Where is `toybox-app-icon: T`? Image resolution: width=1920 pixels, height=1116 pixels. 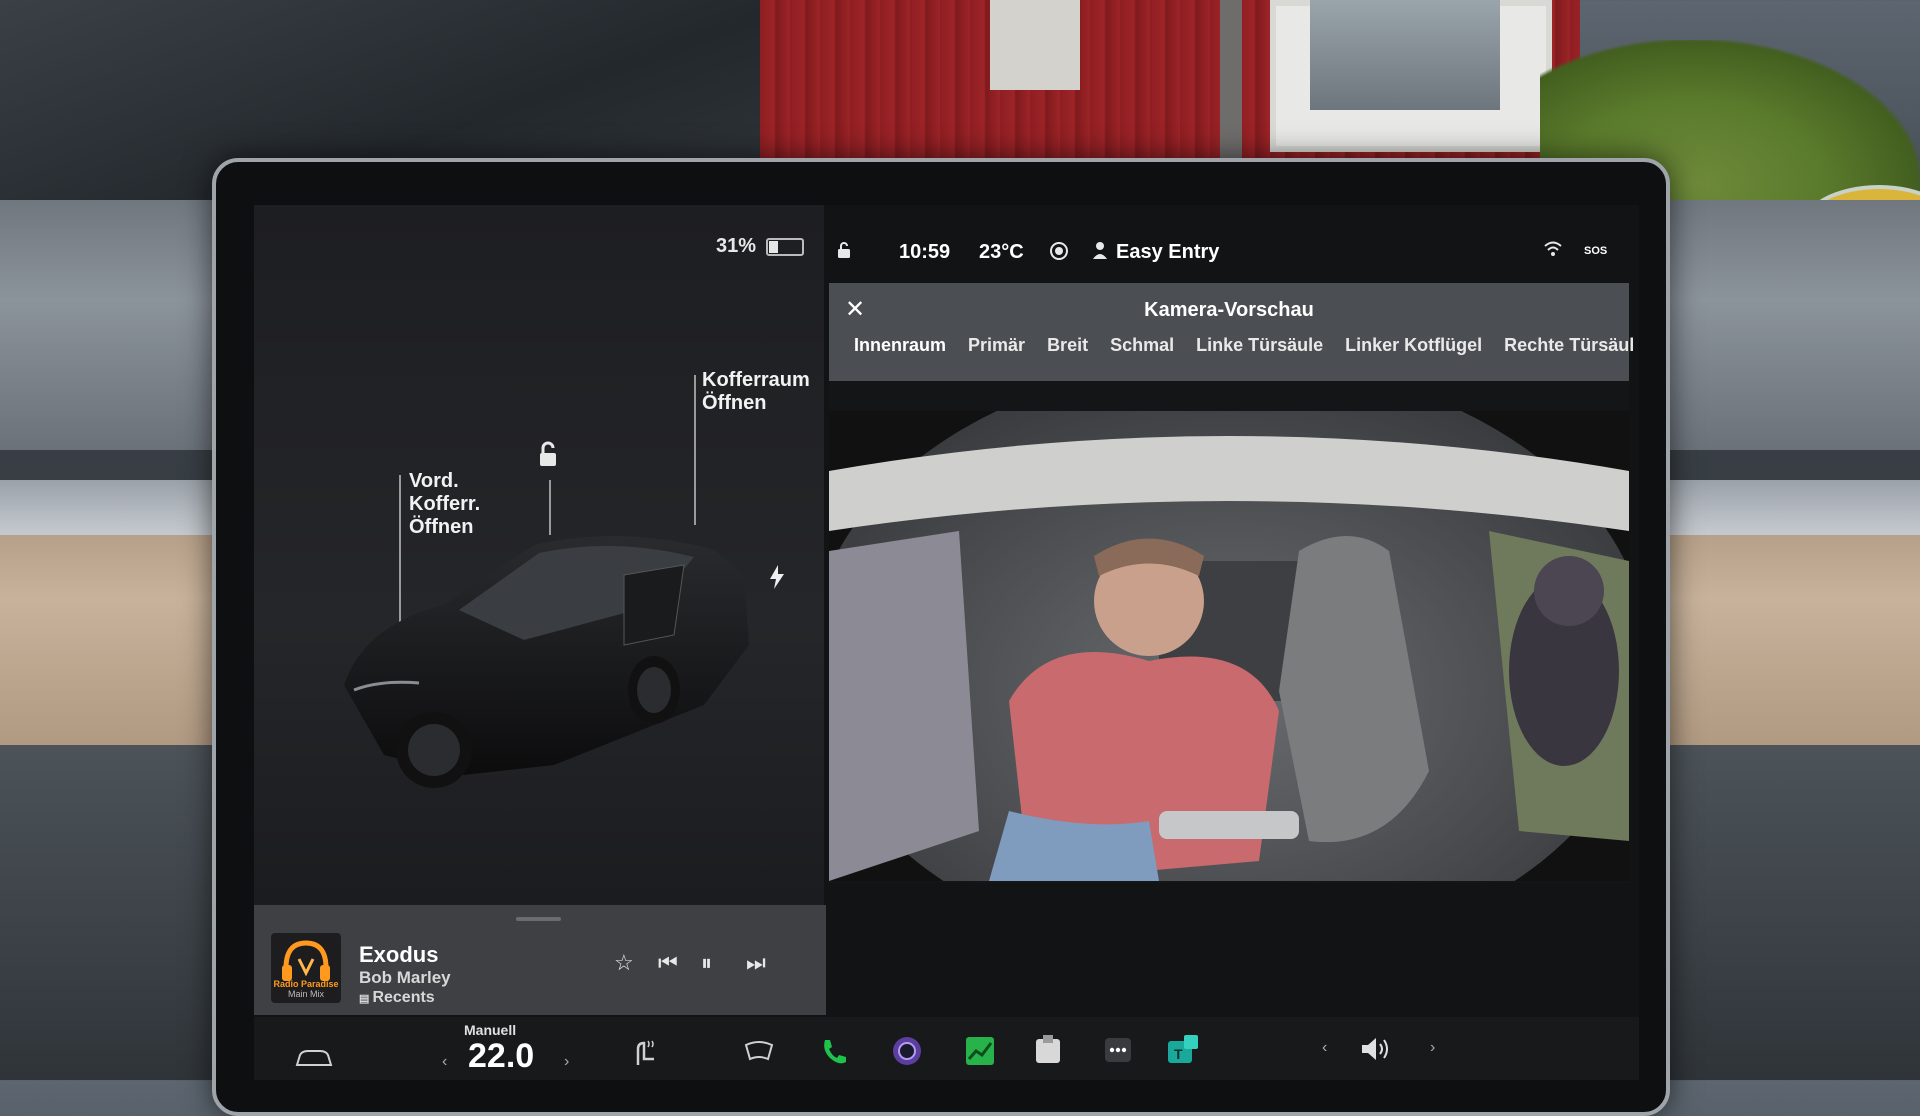 toybox-app-icon: T is located at coordinates (1184, 1049).